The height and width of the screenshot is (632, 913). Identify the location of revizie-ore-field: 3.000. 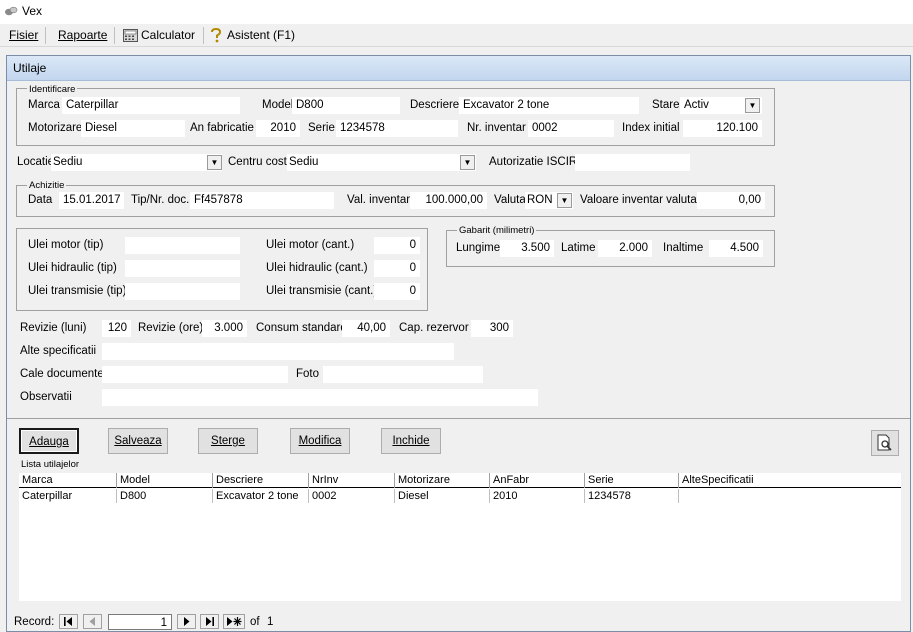
(224, 328).